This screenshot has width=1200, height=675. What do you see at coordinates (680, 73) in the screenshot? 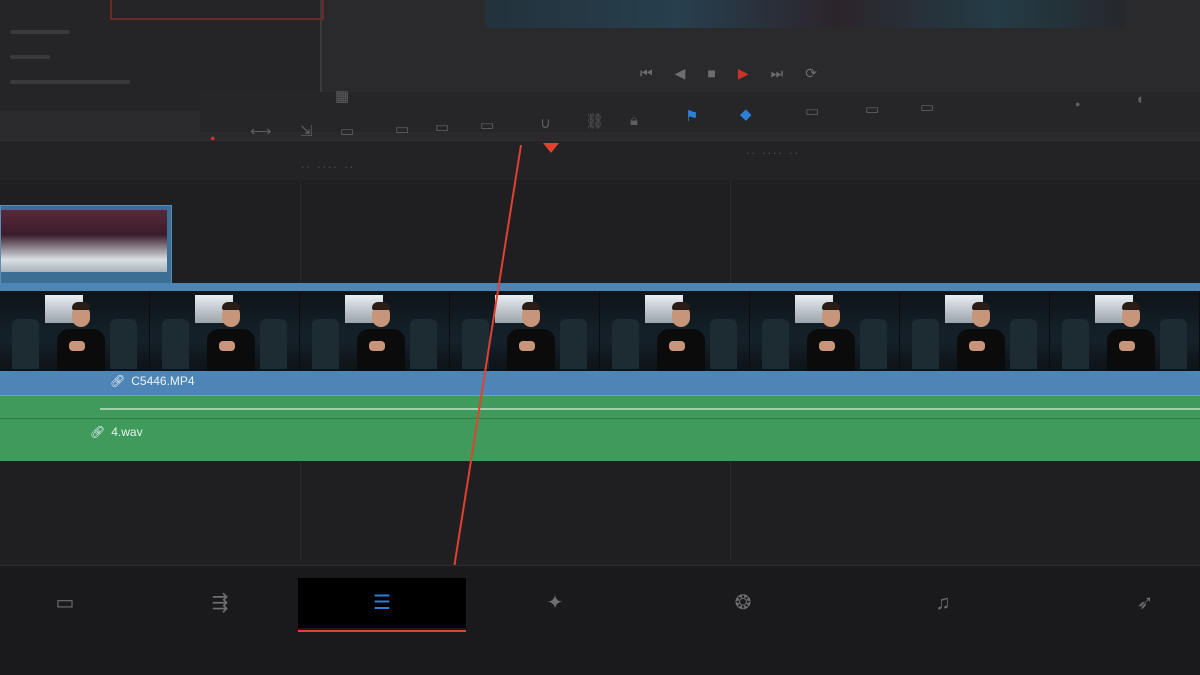
I see `reverse-icon: ◀` at bounding box center [680, 73].